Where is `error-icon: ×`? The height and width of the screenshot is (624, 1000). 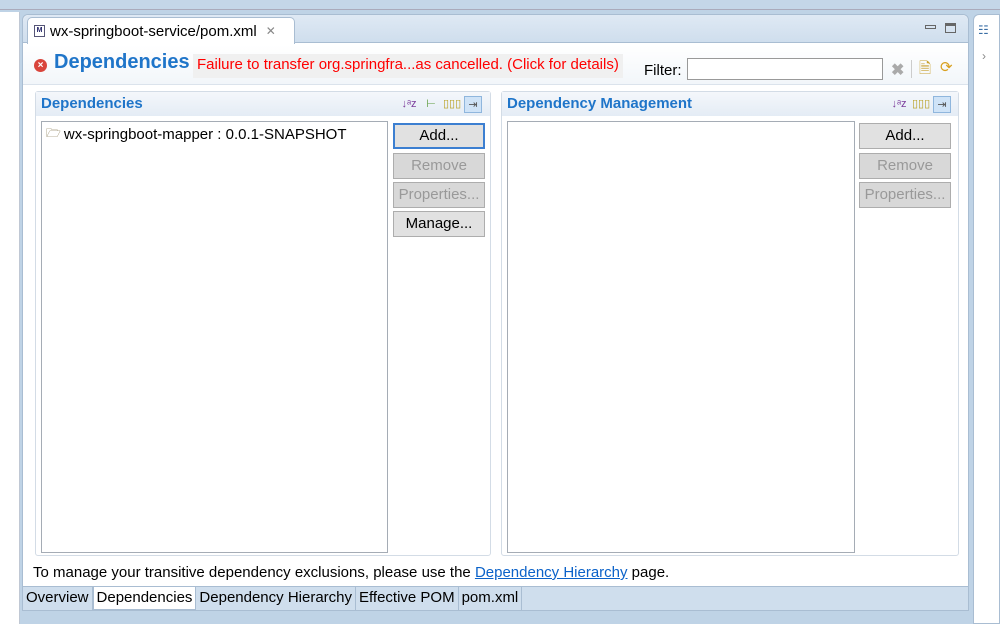 error-icon: × is located at coordinates (40, 65).